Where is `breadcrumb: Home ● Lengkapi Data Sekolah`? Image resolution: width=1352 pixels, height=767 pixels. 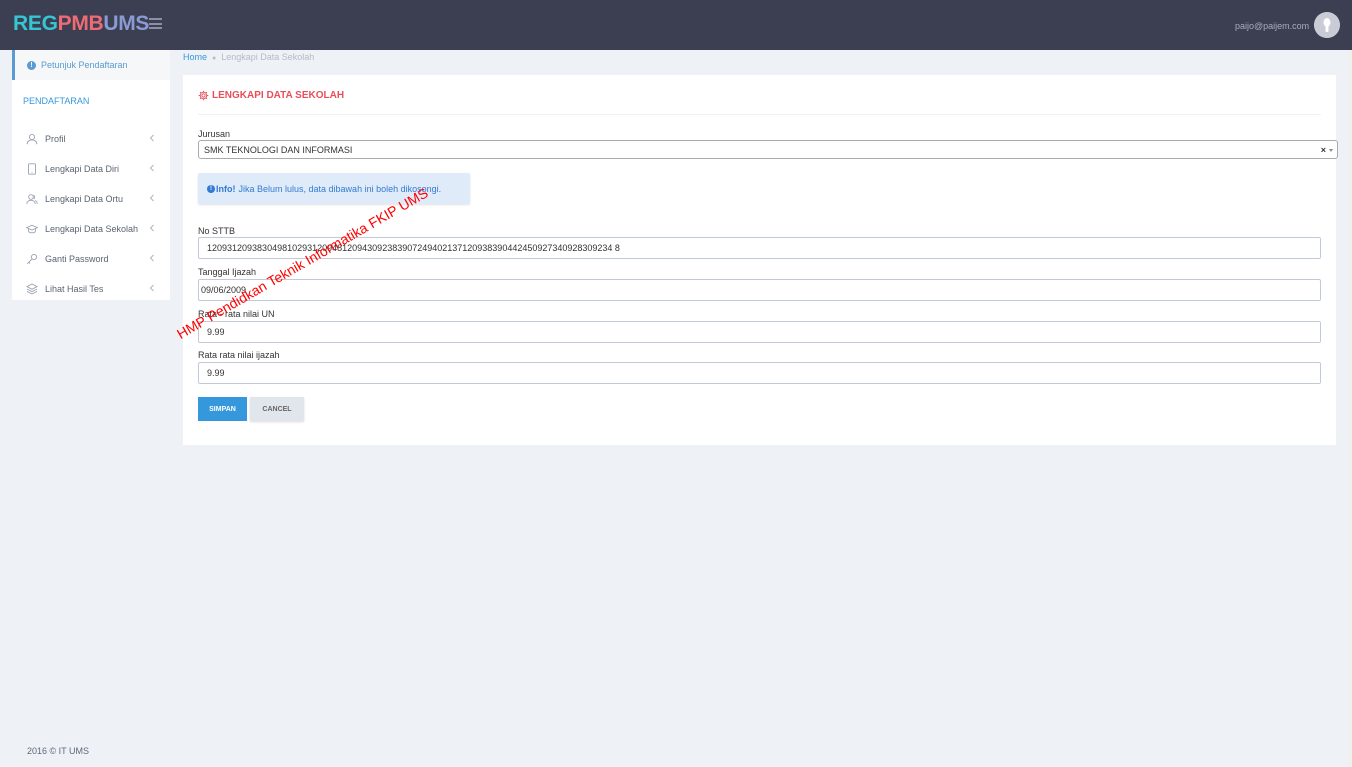 breadcrumb: Home ● Lengkapi Data Sekolah is located at coordinates (248, 57).